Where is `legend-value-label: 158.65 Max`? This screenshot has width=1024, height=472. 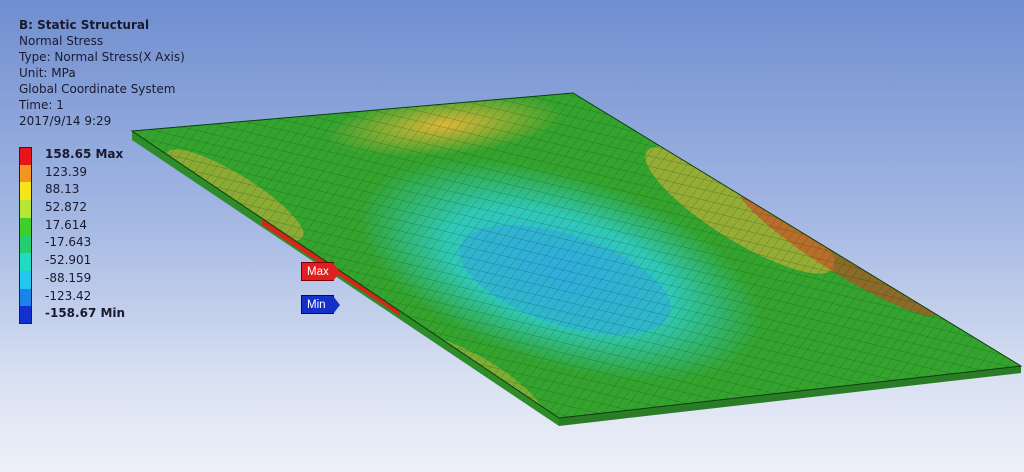
legend-value-label: 158.65 Max is located at coordinates (84, 154).